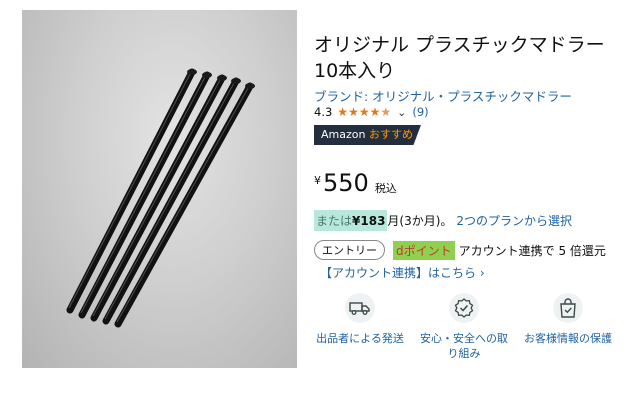 The image size is (640, 402). I want to click on price-amount: 550, so click(346, 183).